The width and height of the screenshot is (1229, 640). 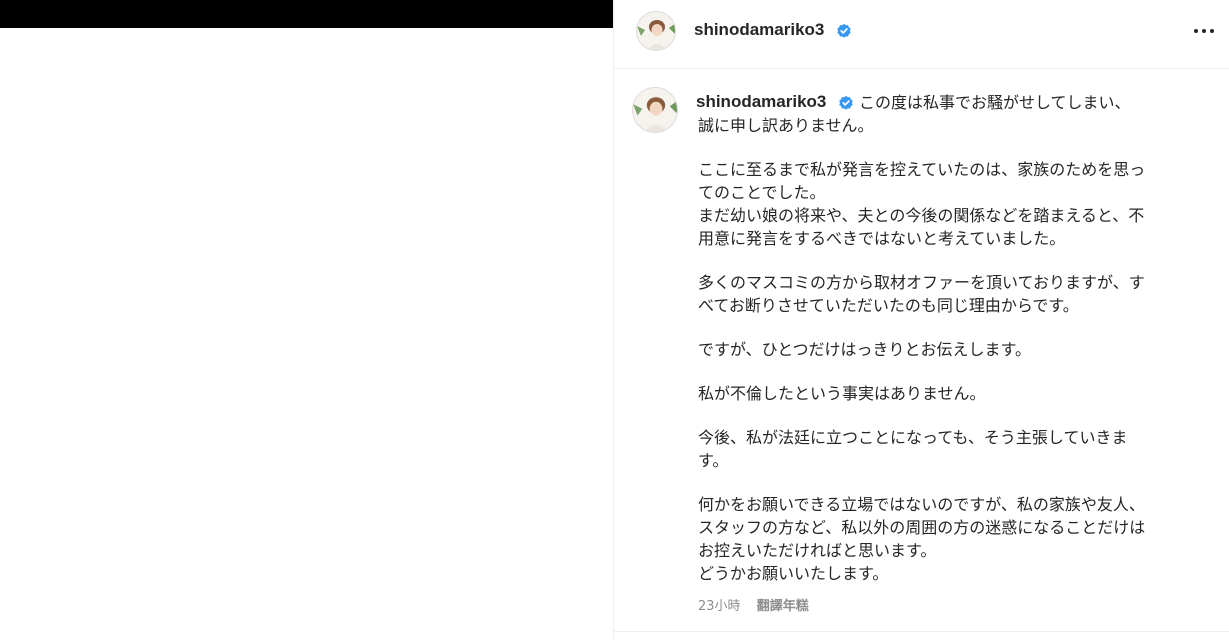 I want to click on caption-line: べてお断りさせていただいたのも同じ理由からです。, so click(x=888, y=305).